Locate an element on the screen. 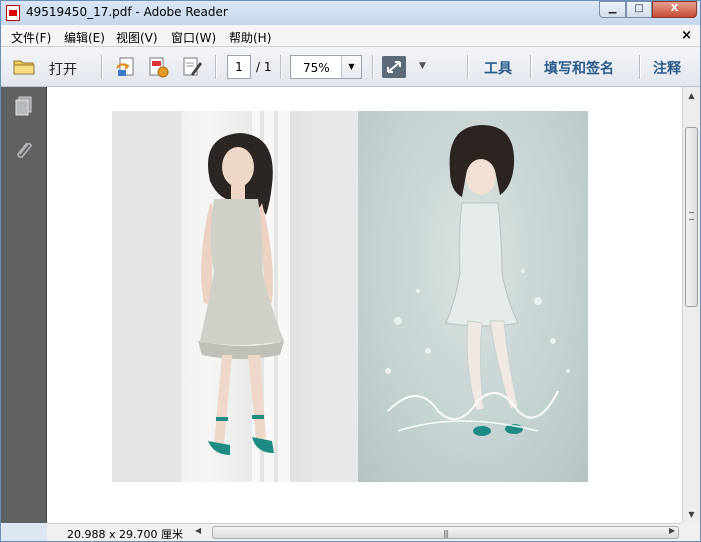  send-file-icon is located at coordinates (126, 67).